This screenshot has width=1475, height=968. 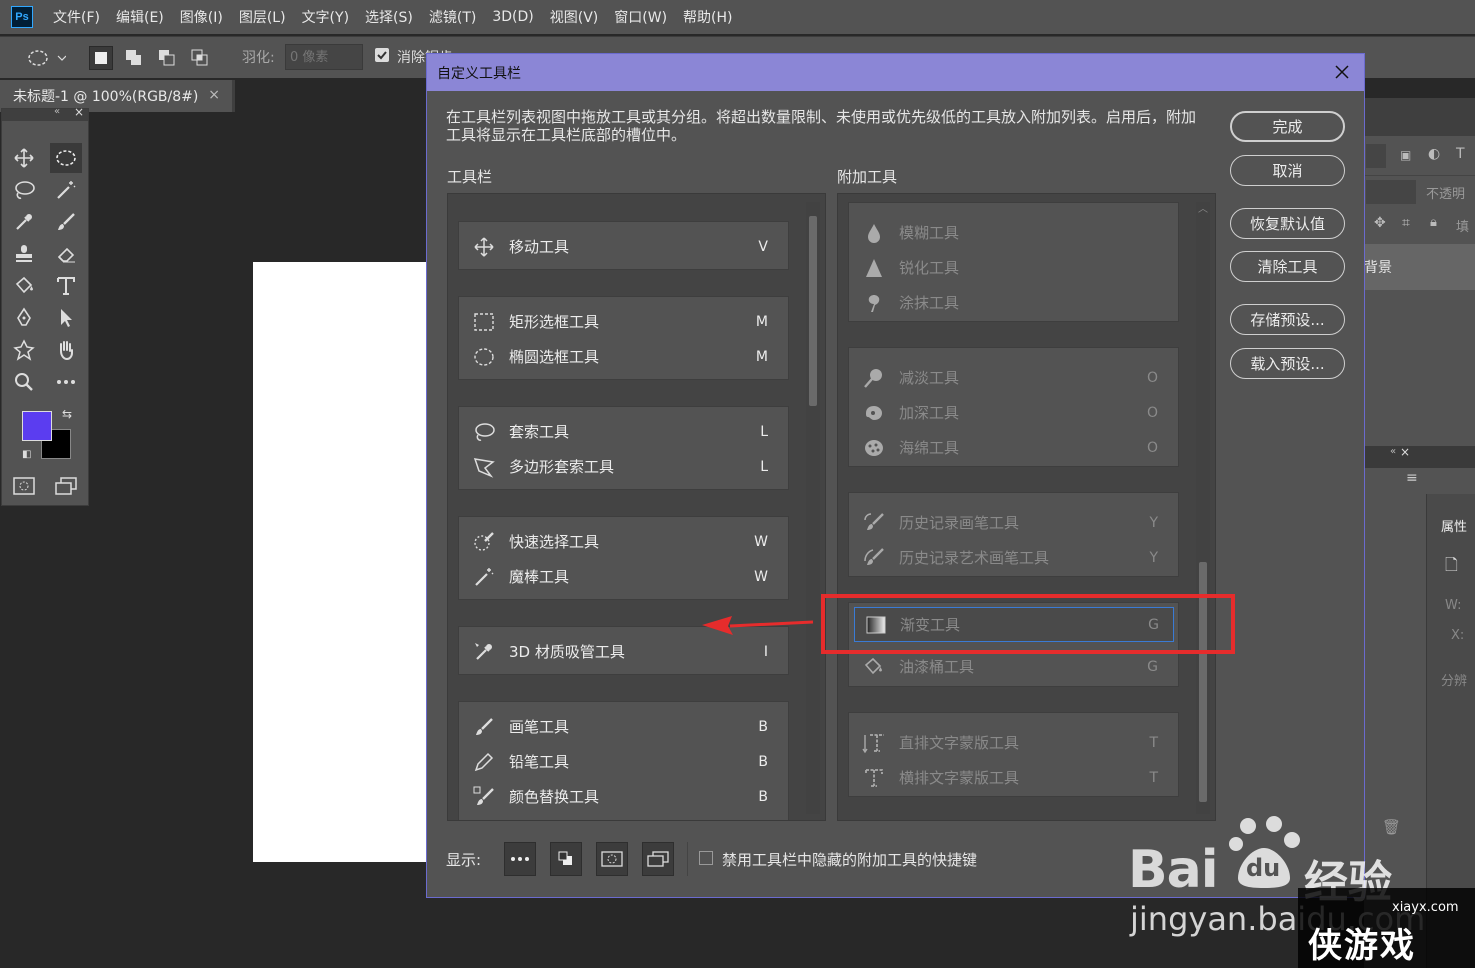 I want to click on cancel-button: 取消, so click(x=1287, y=170).